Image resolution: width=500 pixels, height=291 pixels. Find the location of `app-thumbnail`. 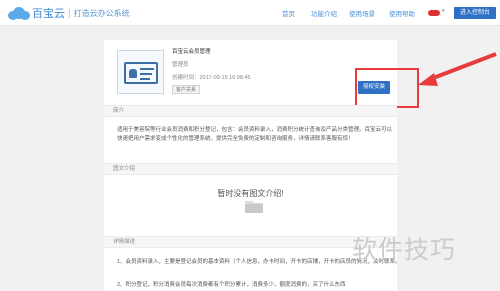

app-thumbnail is located at coordinates (140, 72).